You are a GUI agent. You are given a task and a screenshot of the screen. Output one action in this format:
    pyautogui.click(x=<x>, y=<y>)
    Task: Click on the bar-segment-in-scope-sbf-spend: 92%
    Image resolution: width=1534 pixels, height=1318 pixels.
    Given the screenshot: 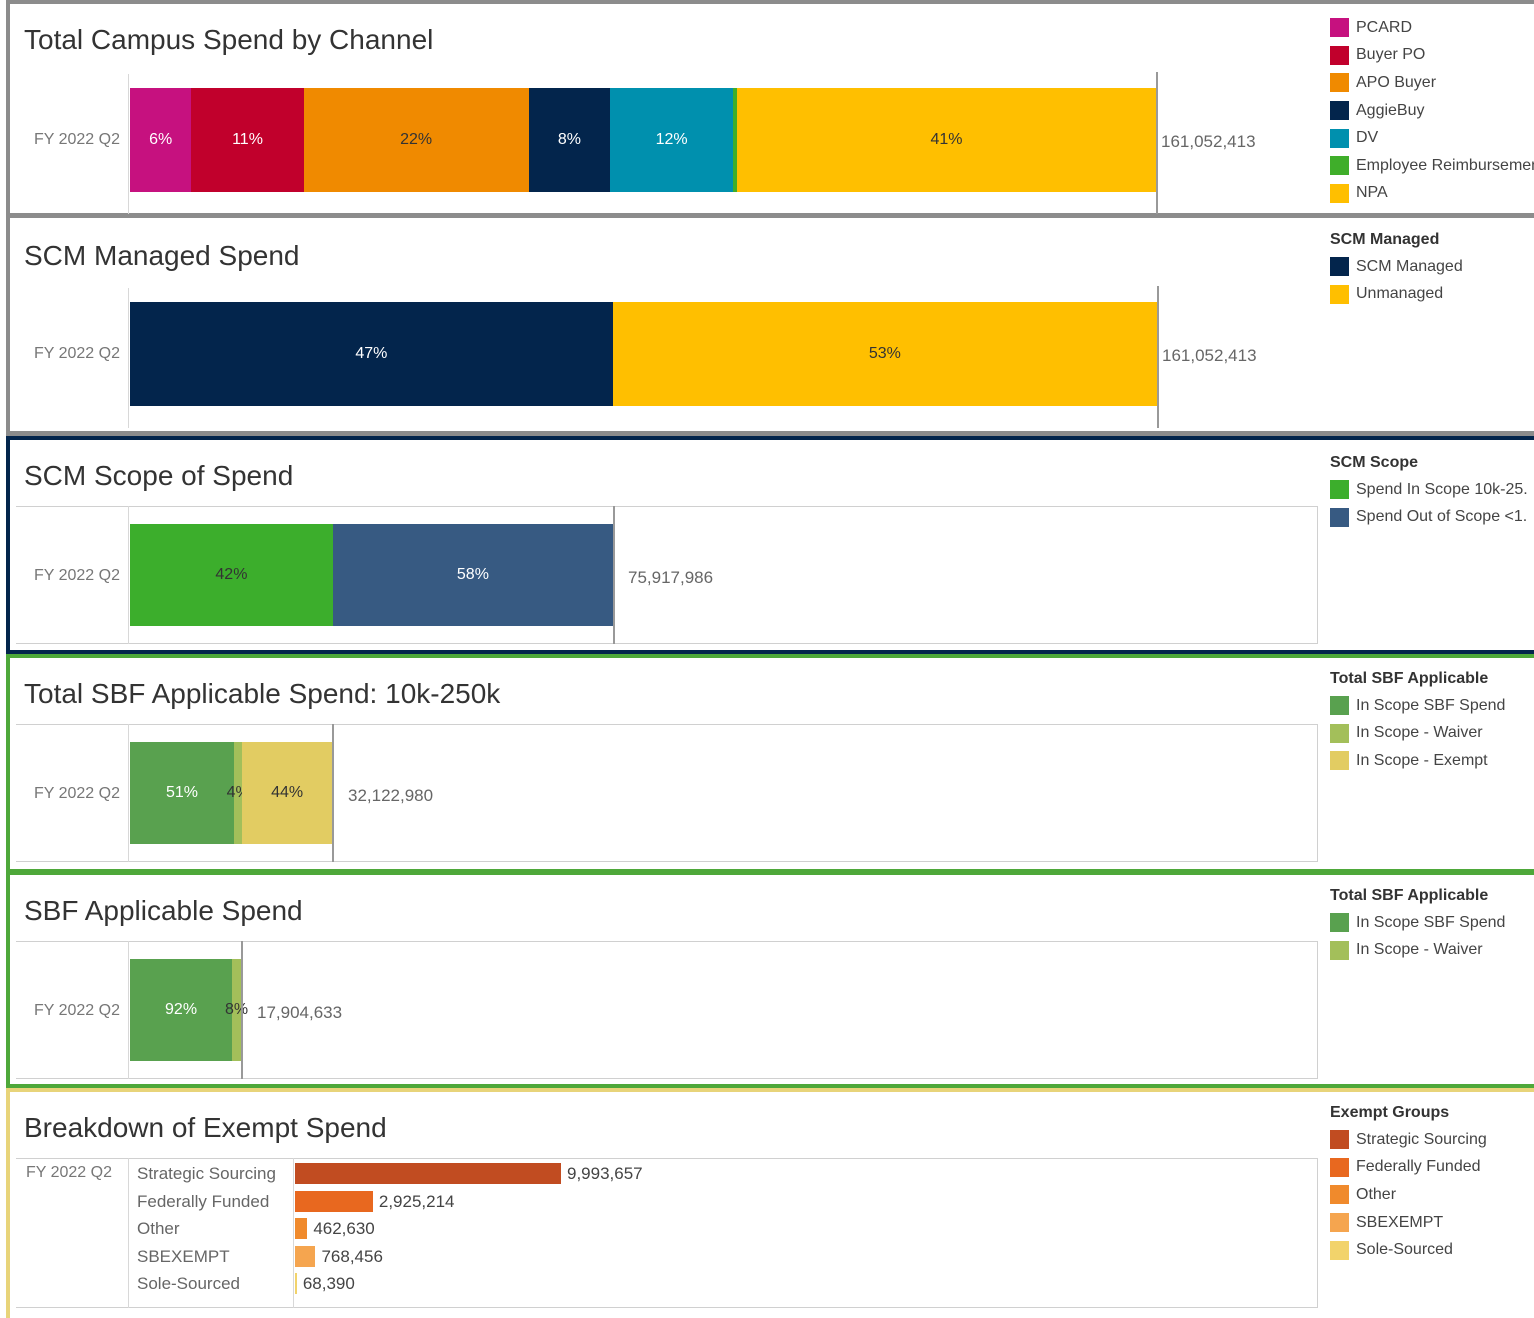 What is the action you would take?
    pyautogui.click(x=181, y=1010)
    